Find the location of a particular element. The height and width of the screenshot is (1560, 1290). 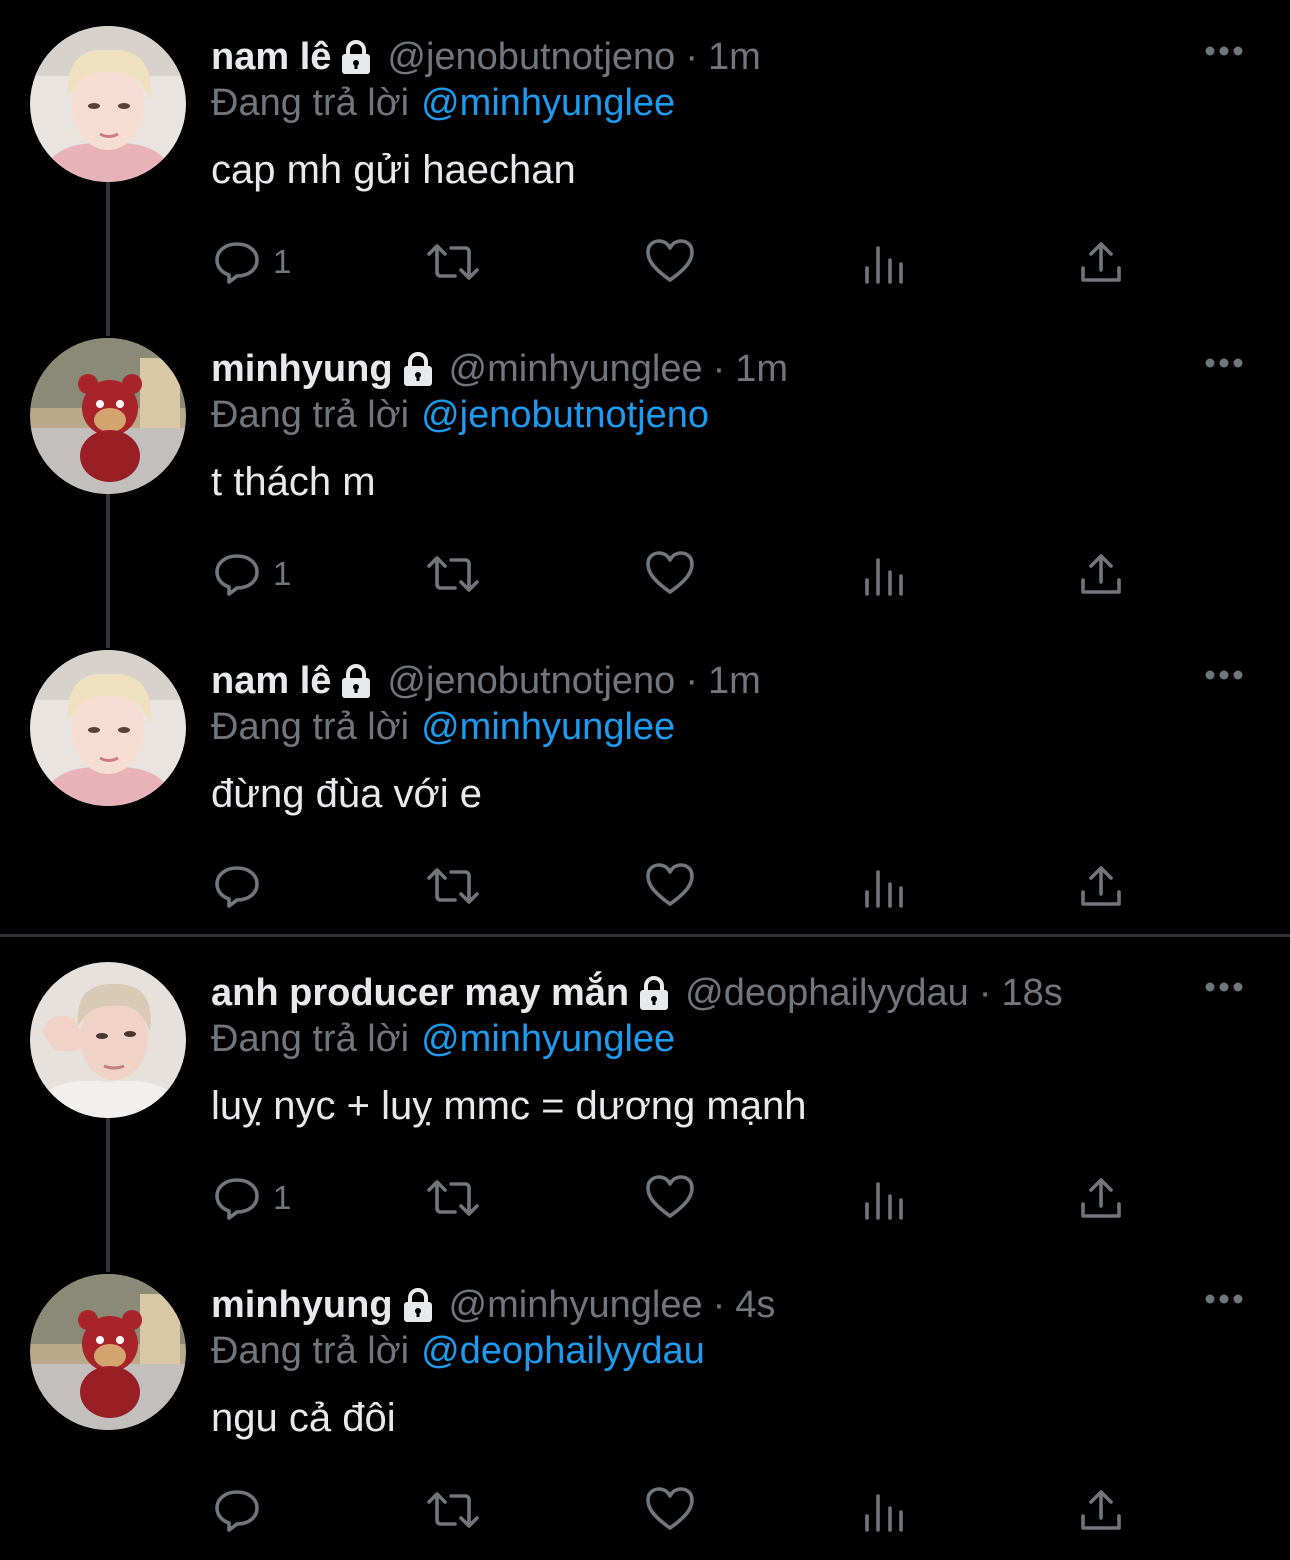

tweet-text: luỵ nyc + luỵ mmc = dương mạnh is located at coordinates (509, 1106).